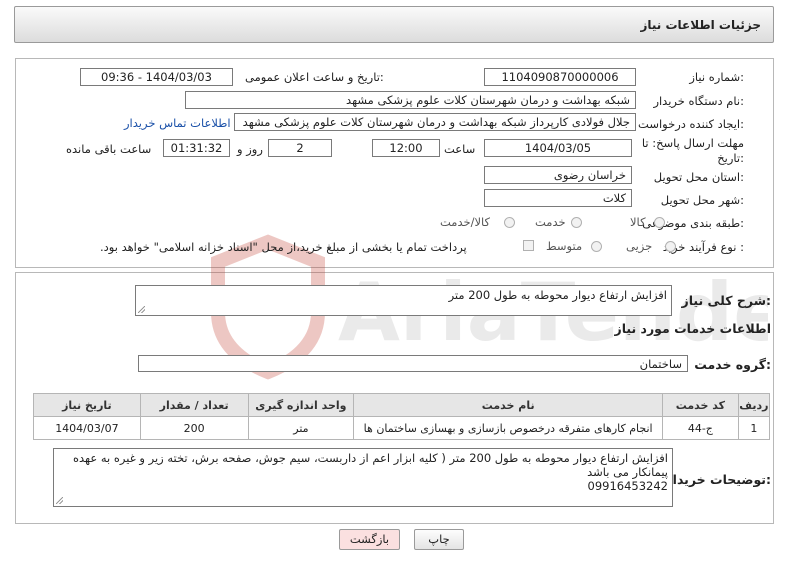  I want to click on buyer-notes-label: توضیحات خریدار:, so click(718, 479).